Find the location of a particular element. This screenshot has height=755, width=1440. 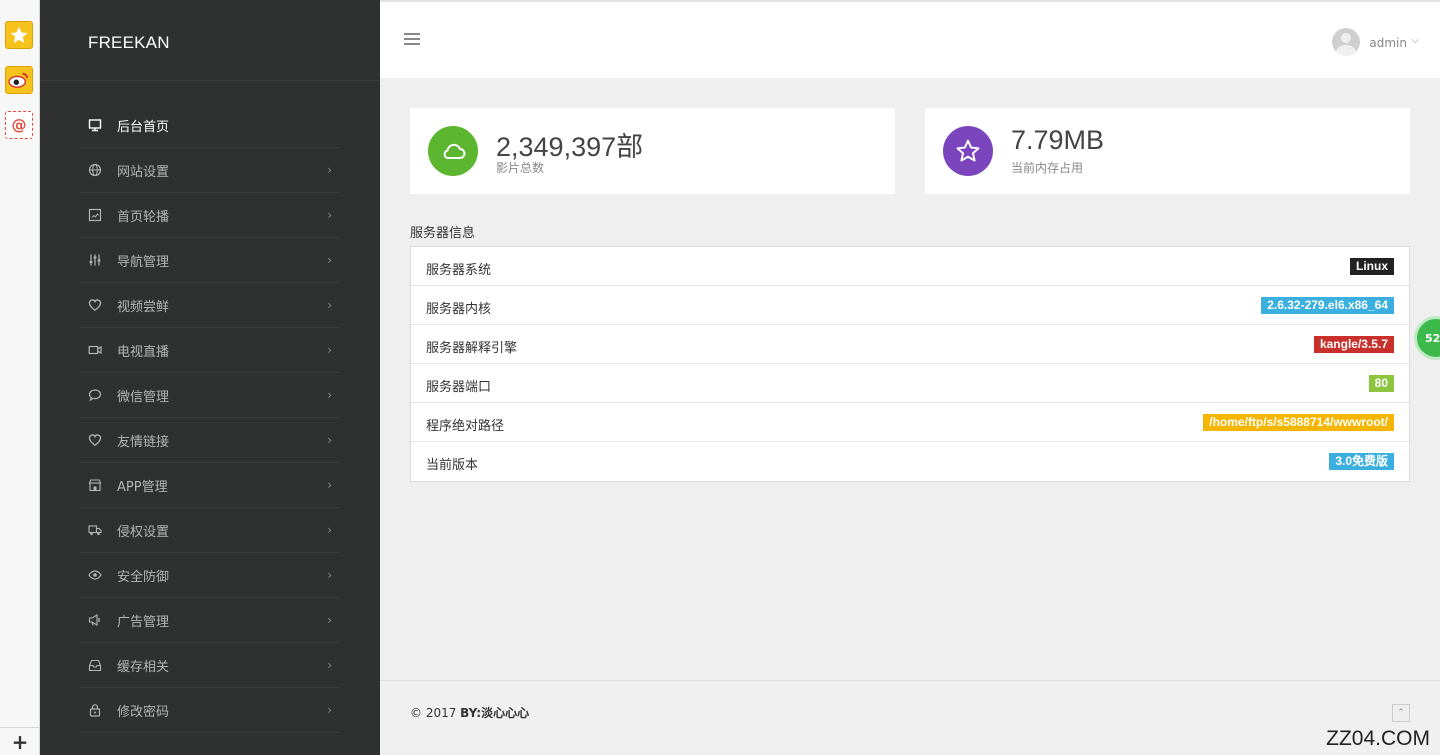

server-info-title: 服务器信息 is located at coordinates (443, 233).